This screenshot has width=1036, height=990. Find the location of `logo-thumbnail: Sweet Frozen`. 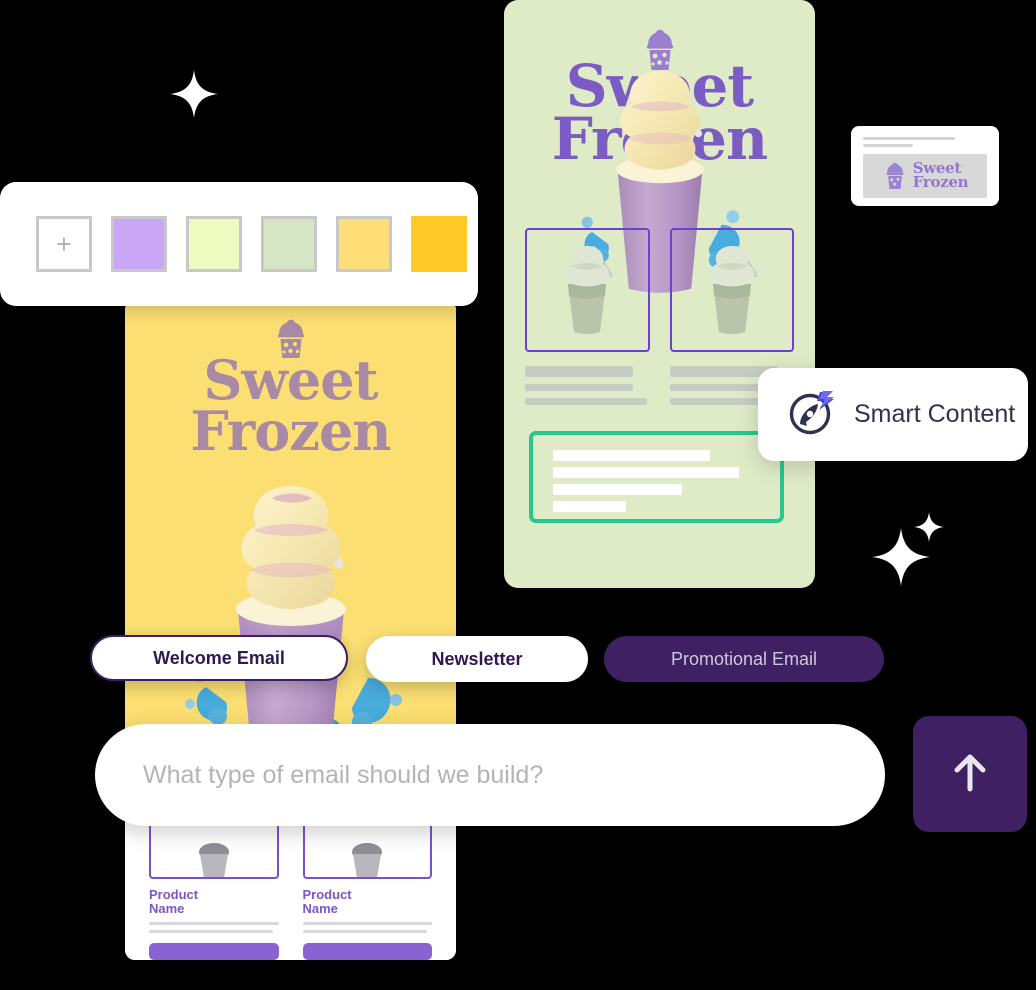

logo-thumbnail: Sweet Frozen is located at coordinates (925, 176).